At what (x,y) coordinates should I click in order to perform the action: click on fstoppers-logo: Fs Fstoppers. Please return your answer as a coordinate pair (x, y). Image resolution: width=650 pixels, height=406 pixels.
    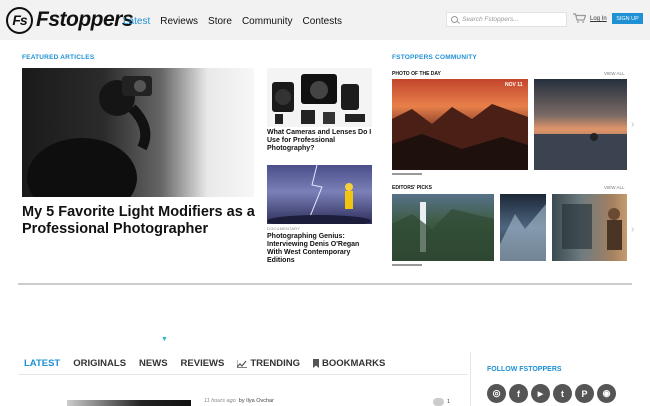
    Looking at the image, I should click on (70, 20).